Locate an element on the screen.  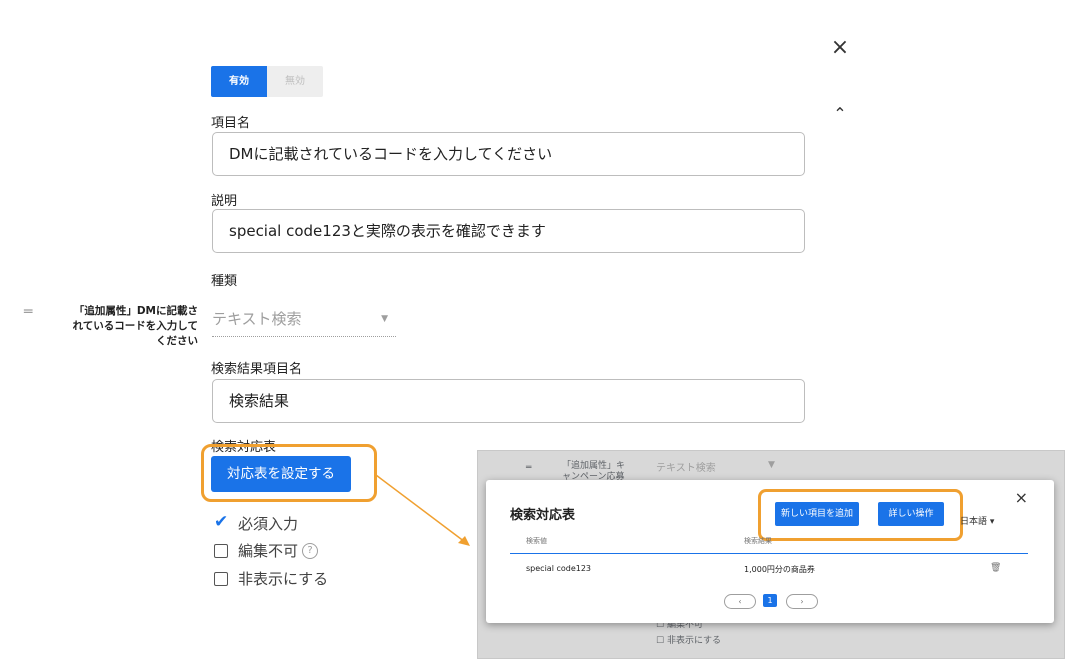
column-header: 検索値 is located at coordinates (536, 541).